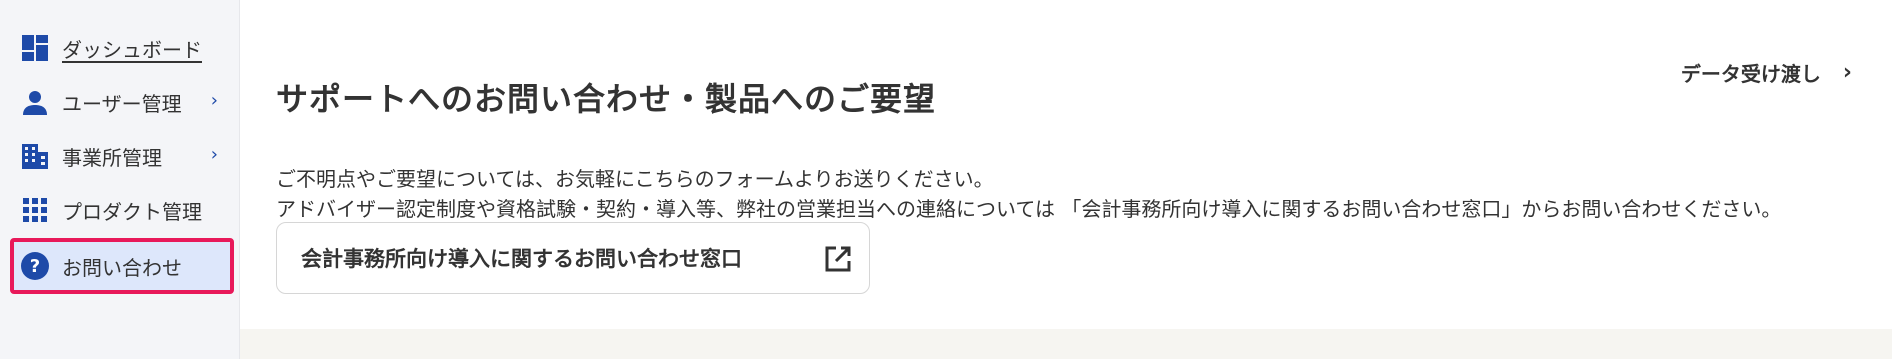 This screenshot has width=1892, height=359. I want to click on sidebar-item-label: お問い合わせ, so click(122, 267).